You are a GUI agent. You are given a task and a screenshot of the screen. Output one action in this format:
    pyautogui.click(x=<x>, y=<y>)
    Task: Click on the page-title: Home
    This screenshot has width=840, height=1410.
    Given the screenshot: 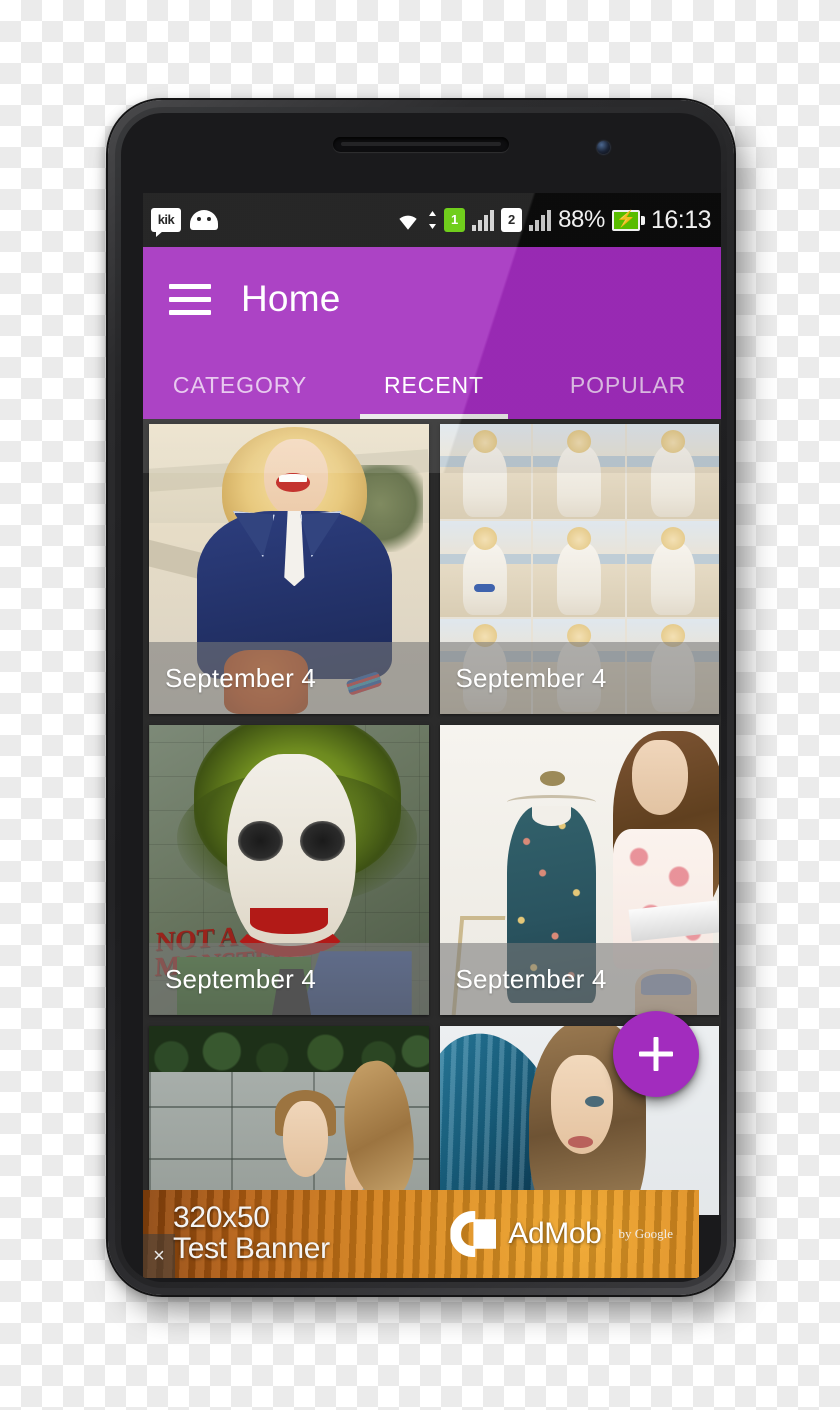 What is the action you would take?
    pyautogui.click(x=291, y=298)
    